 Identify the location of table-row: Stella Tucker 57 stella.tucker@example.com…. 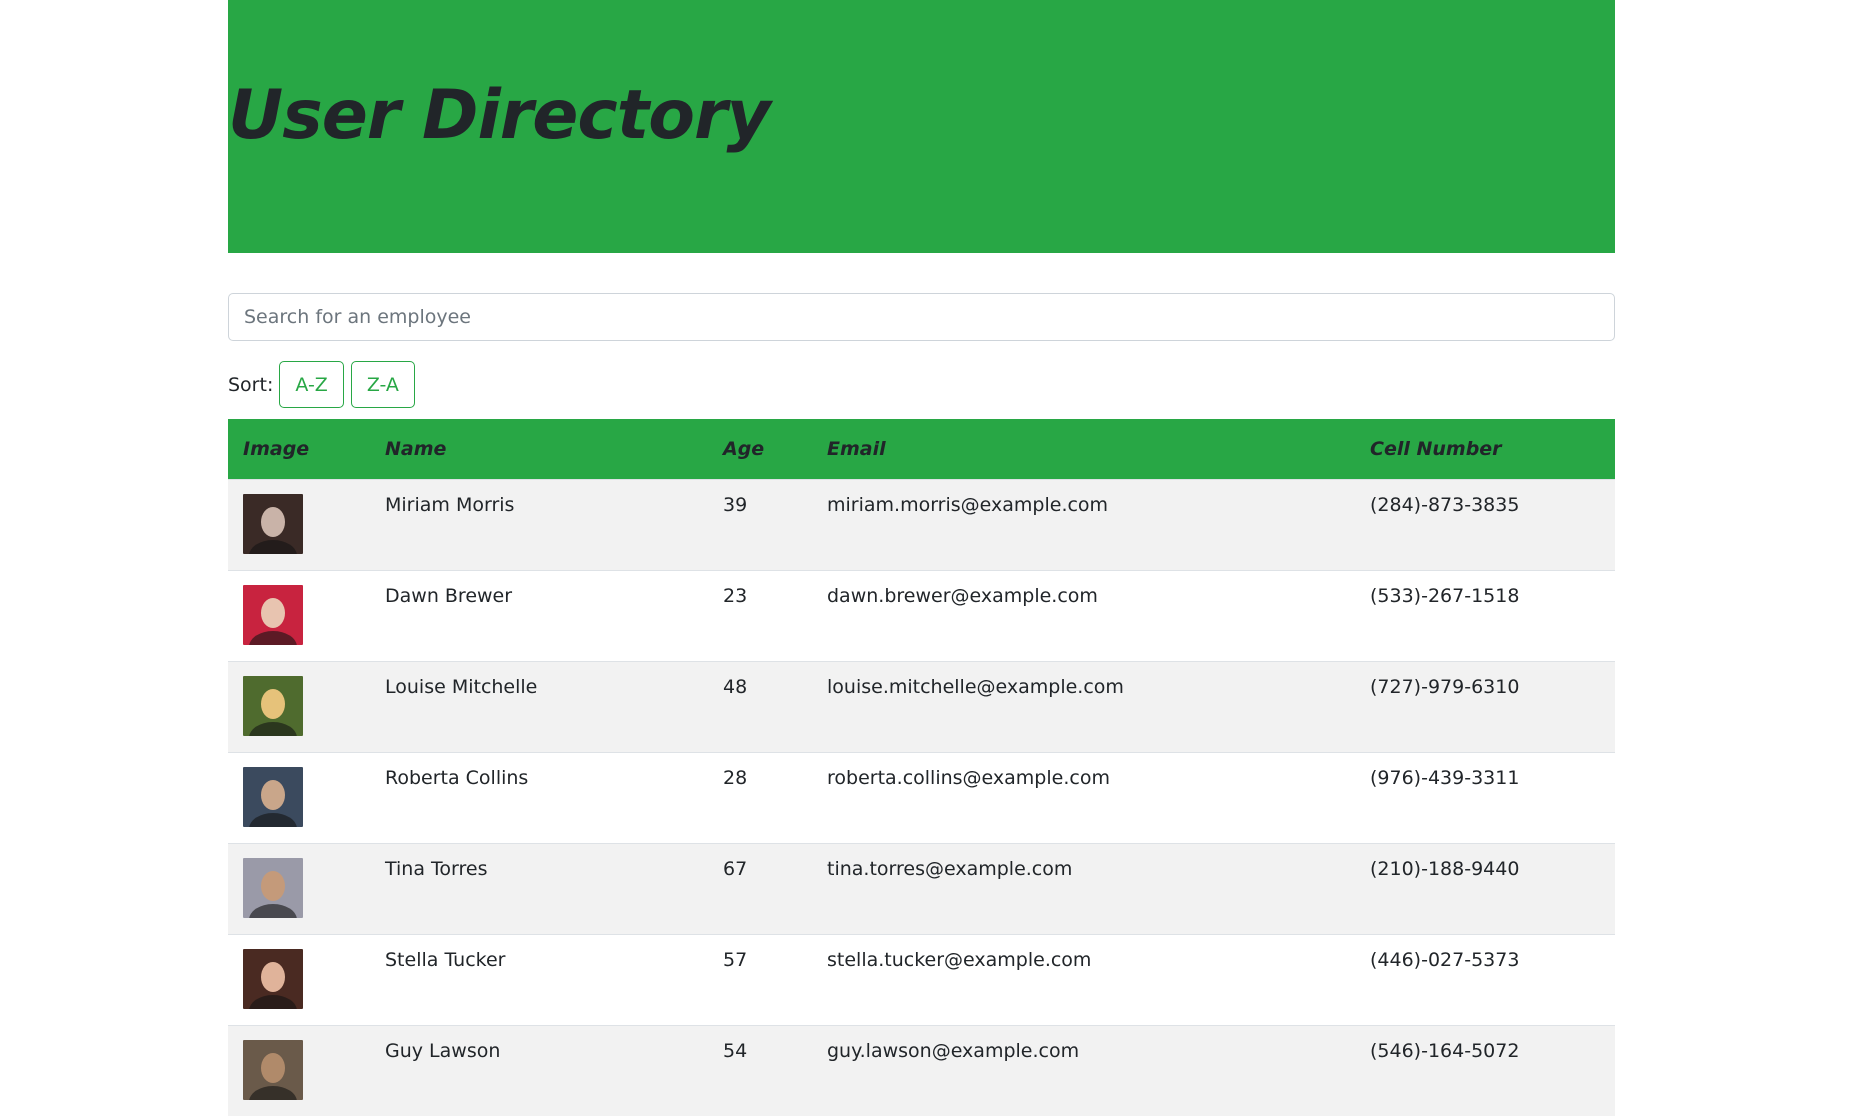
(921, 979).